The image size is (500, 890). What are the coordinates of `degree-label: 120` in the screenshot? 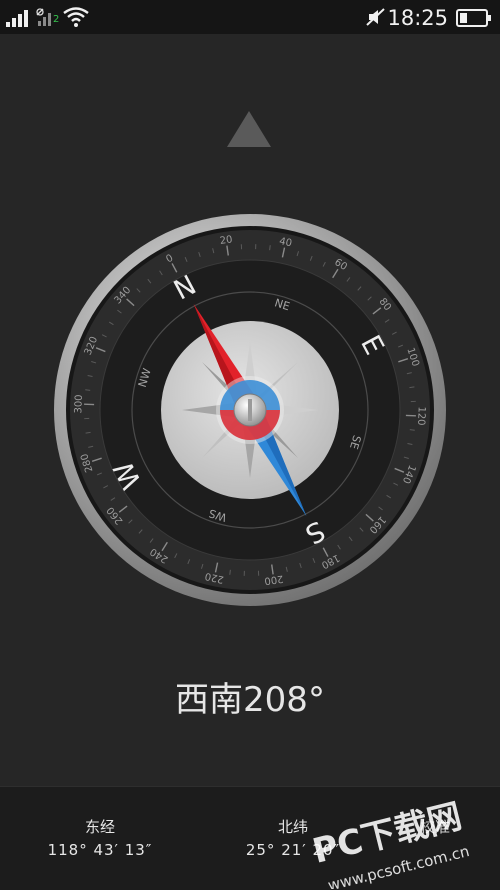 It's located at (421, 415).